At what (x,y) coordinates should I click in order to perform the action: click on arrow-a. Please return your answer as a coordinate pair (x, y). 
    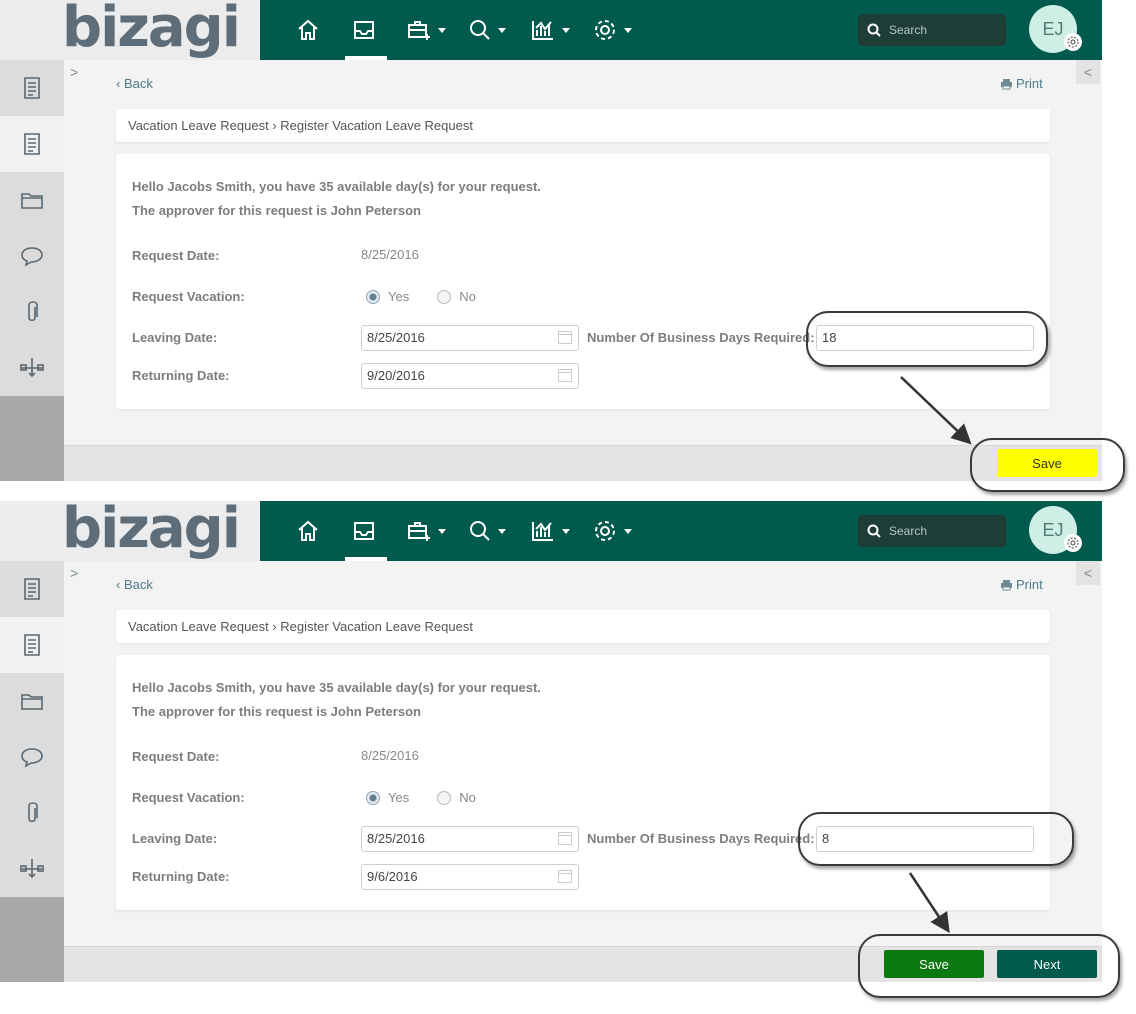
    Looking at the image, I should click on (936, 410).